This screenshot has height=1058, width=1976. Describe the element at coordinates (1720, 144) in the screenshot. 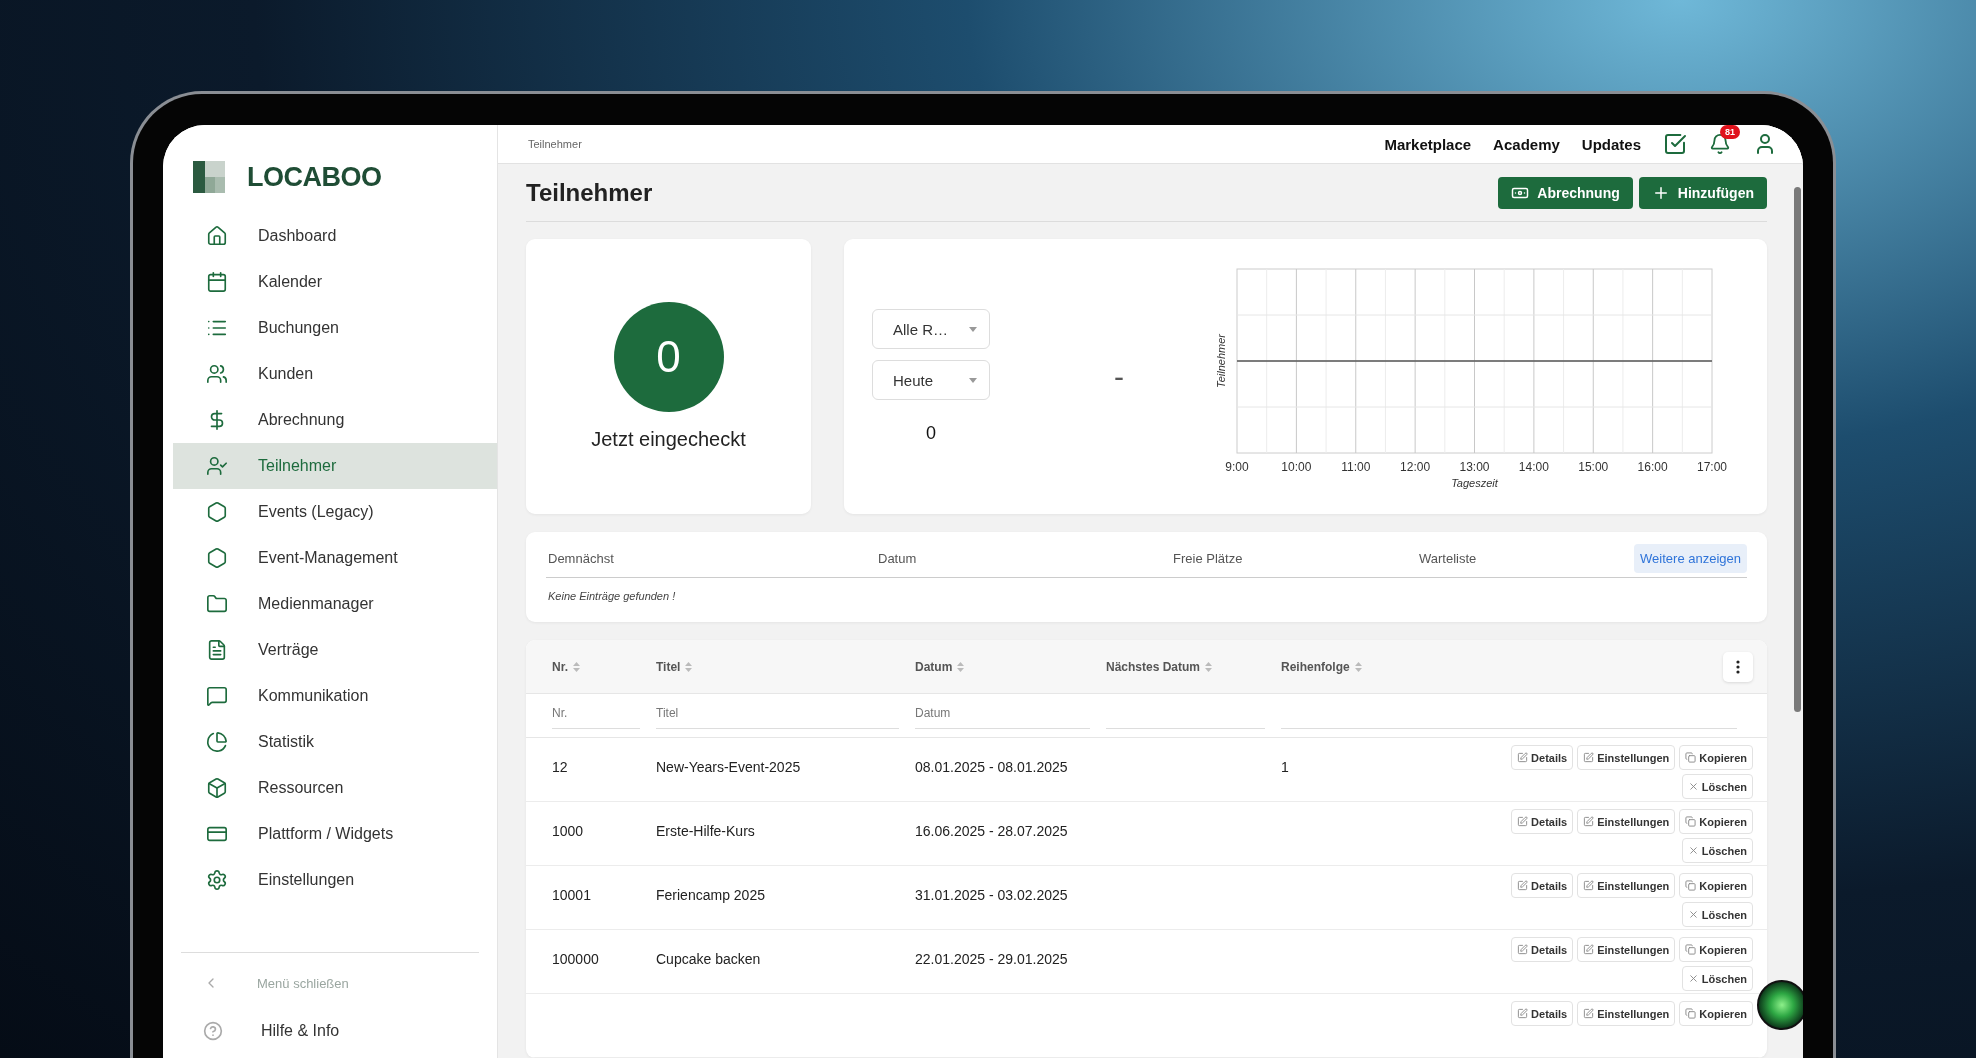

I see `notification-bell-icon` at that location.